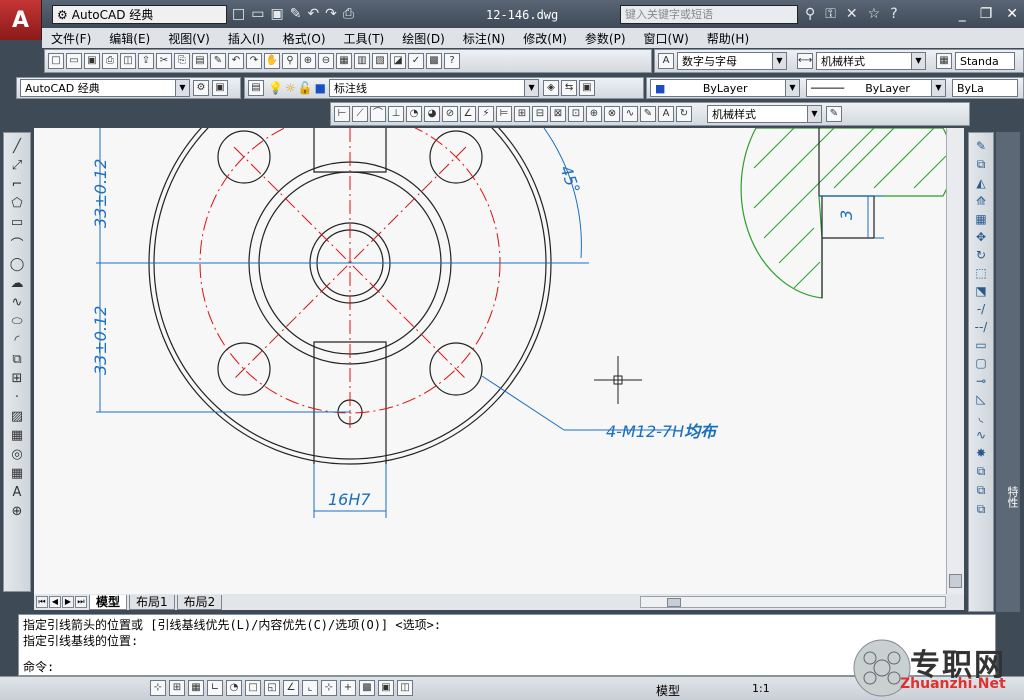 The height and width of the screenshot is (700, 1024). I want to click on paste-icon: ▤, so click(200, 61).